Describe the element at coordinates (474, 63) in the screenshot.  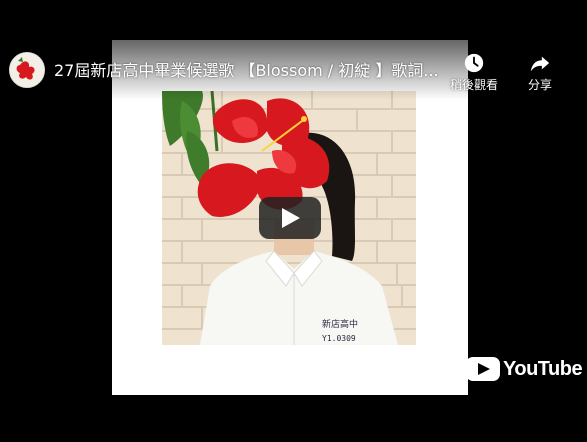
I see `clock-icon` at that location.